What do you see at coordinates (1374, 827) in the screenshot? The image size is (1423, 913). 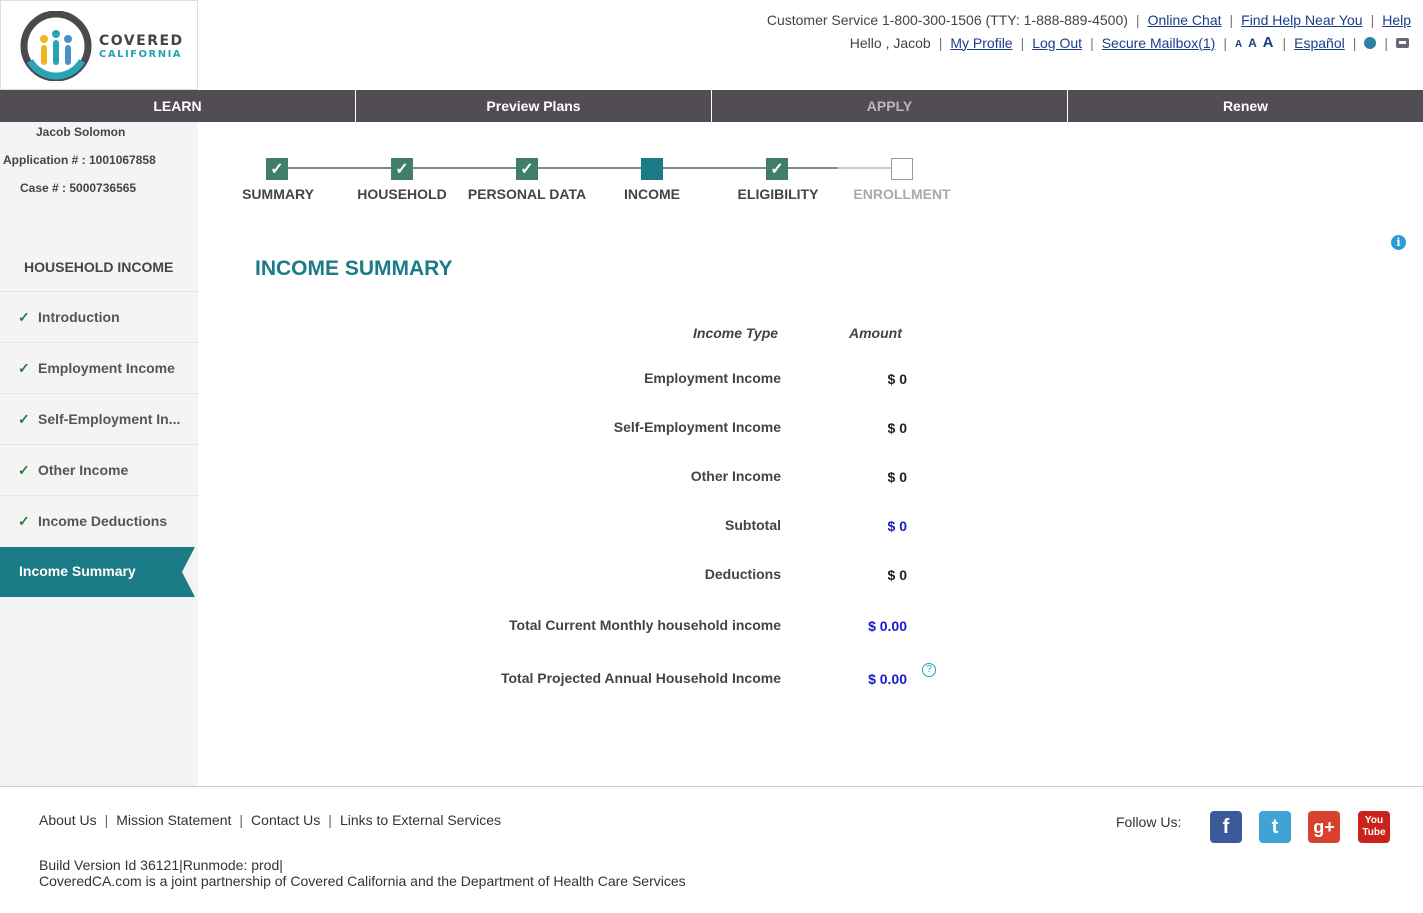 I see `youtube-icon: You Tube` at bounding box center [1374, 827].